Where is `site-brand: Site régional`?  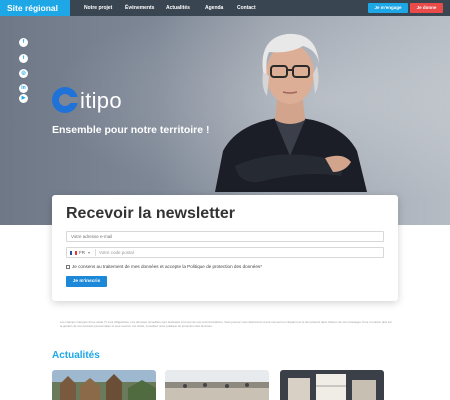 site-brand: Site régional is located at coordinates (35, 8).